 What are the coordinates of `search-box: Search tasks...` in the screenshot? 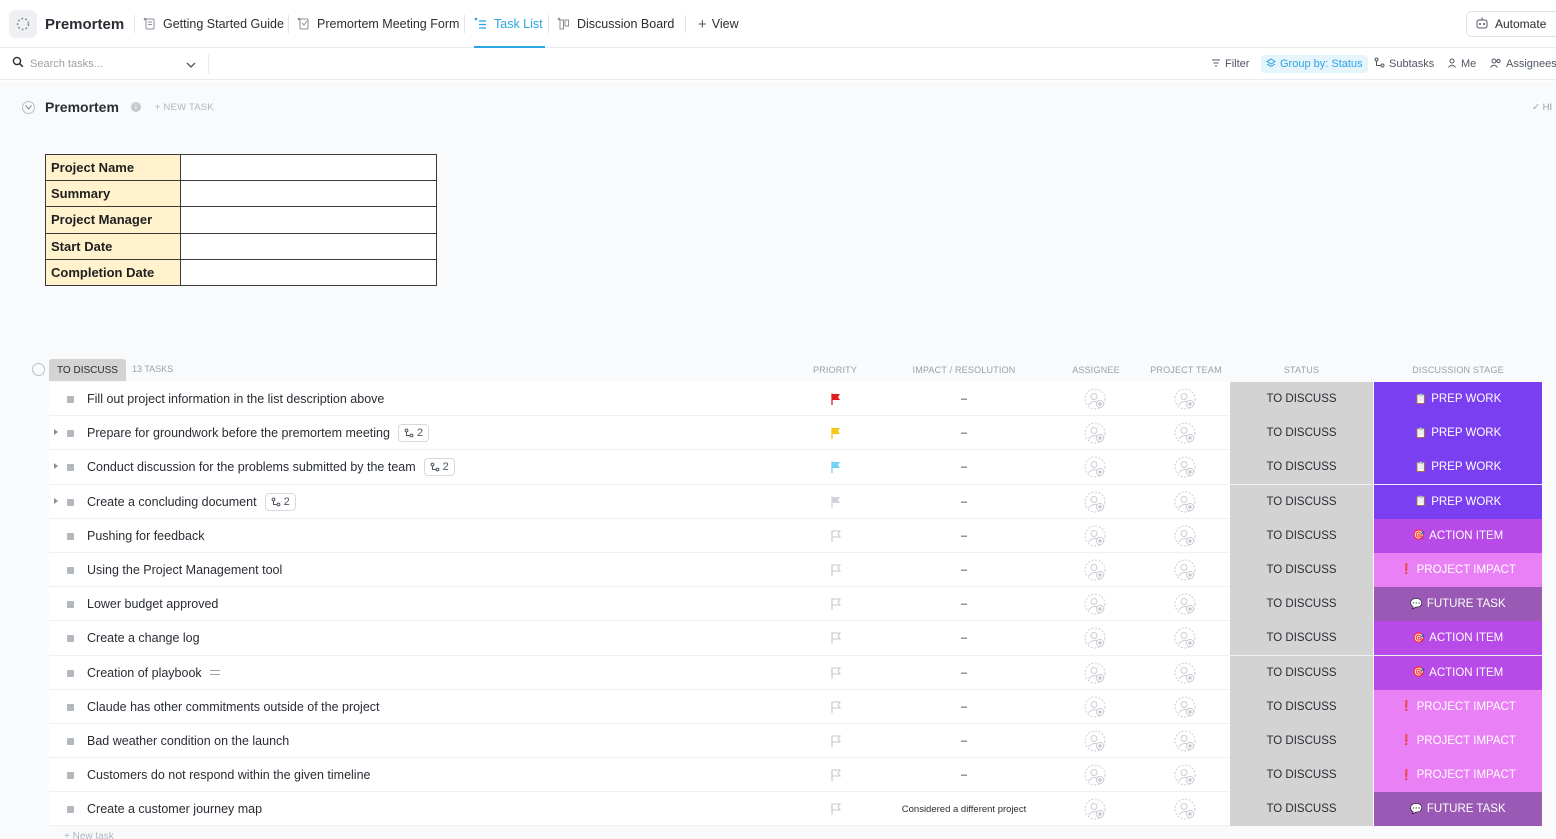 It's located at (57, 63).